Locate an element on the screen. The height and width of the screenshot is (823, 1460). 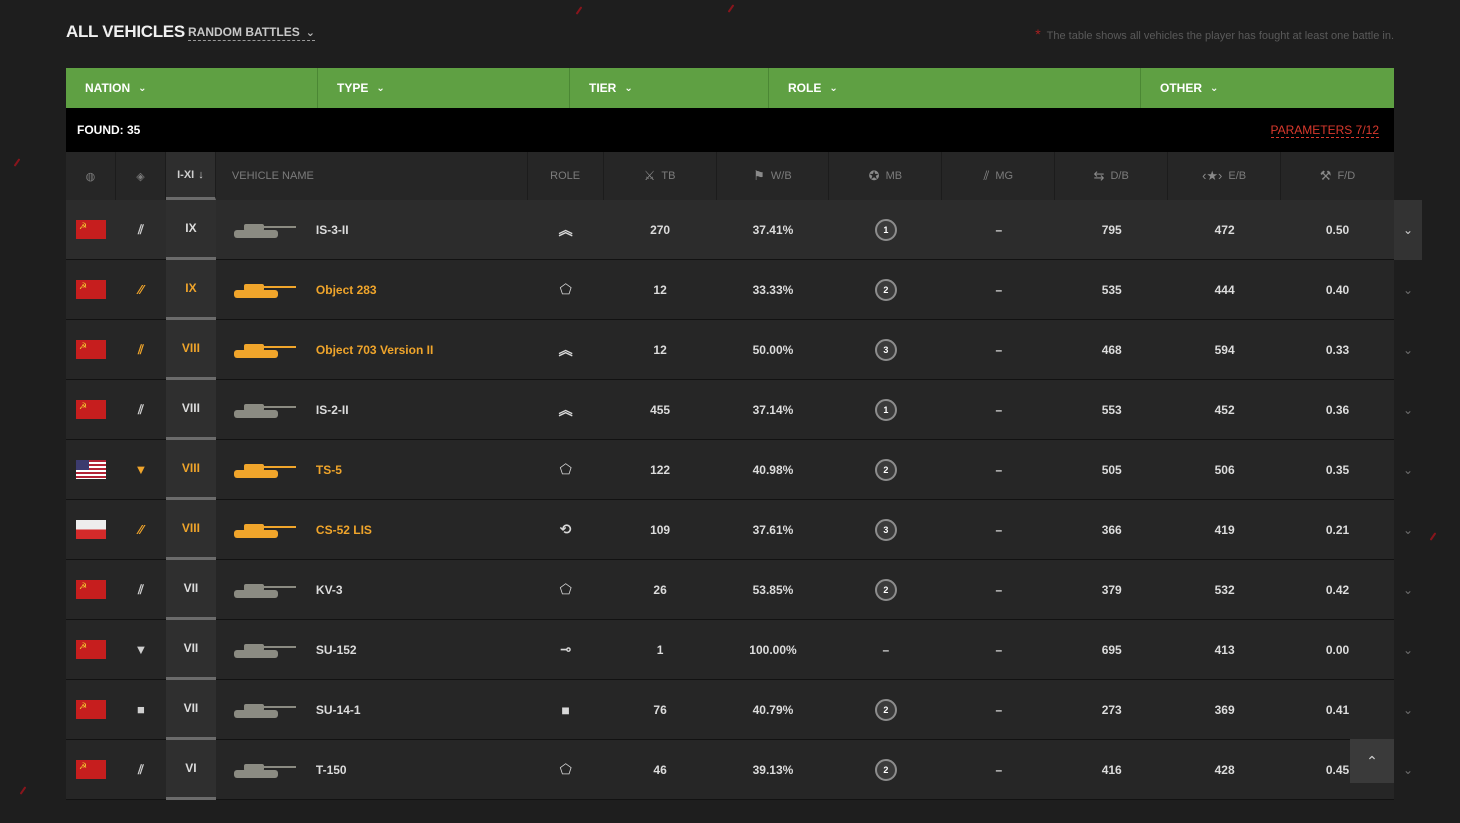
td-icon: ▼ is located at coordinates (141, 649).